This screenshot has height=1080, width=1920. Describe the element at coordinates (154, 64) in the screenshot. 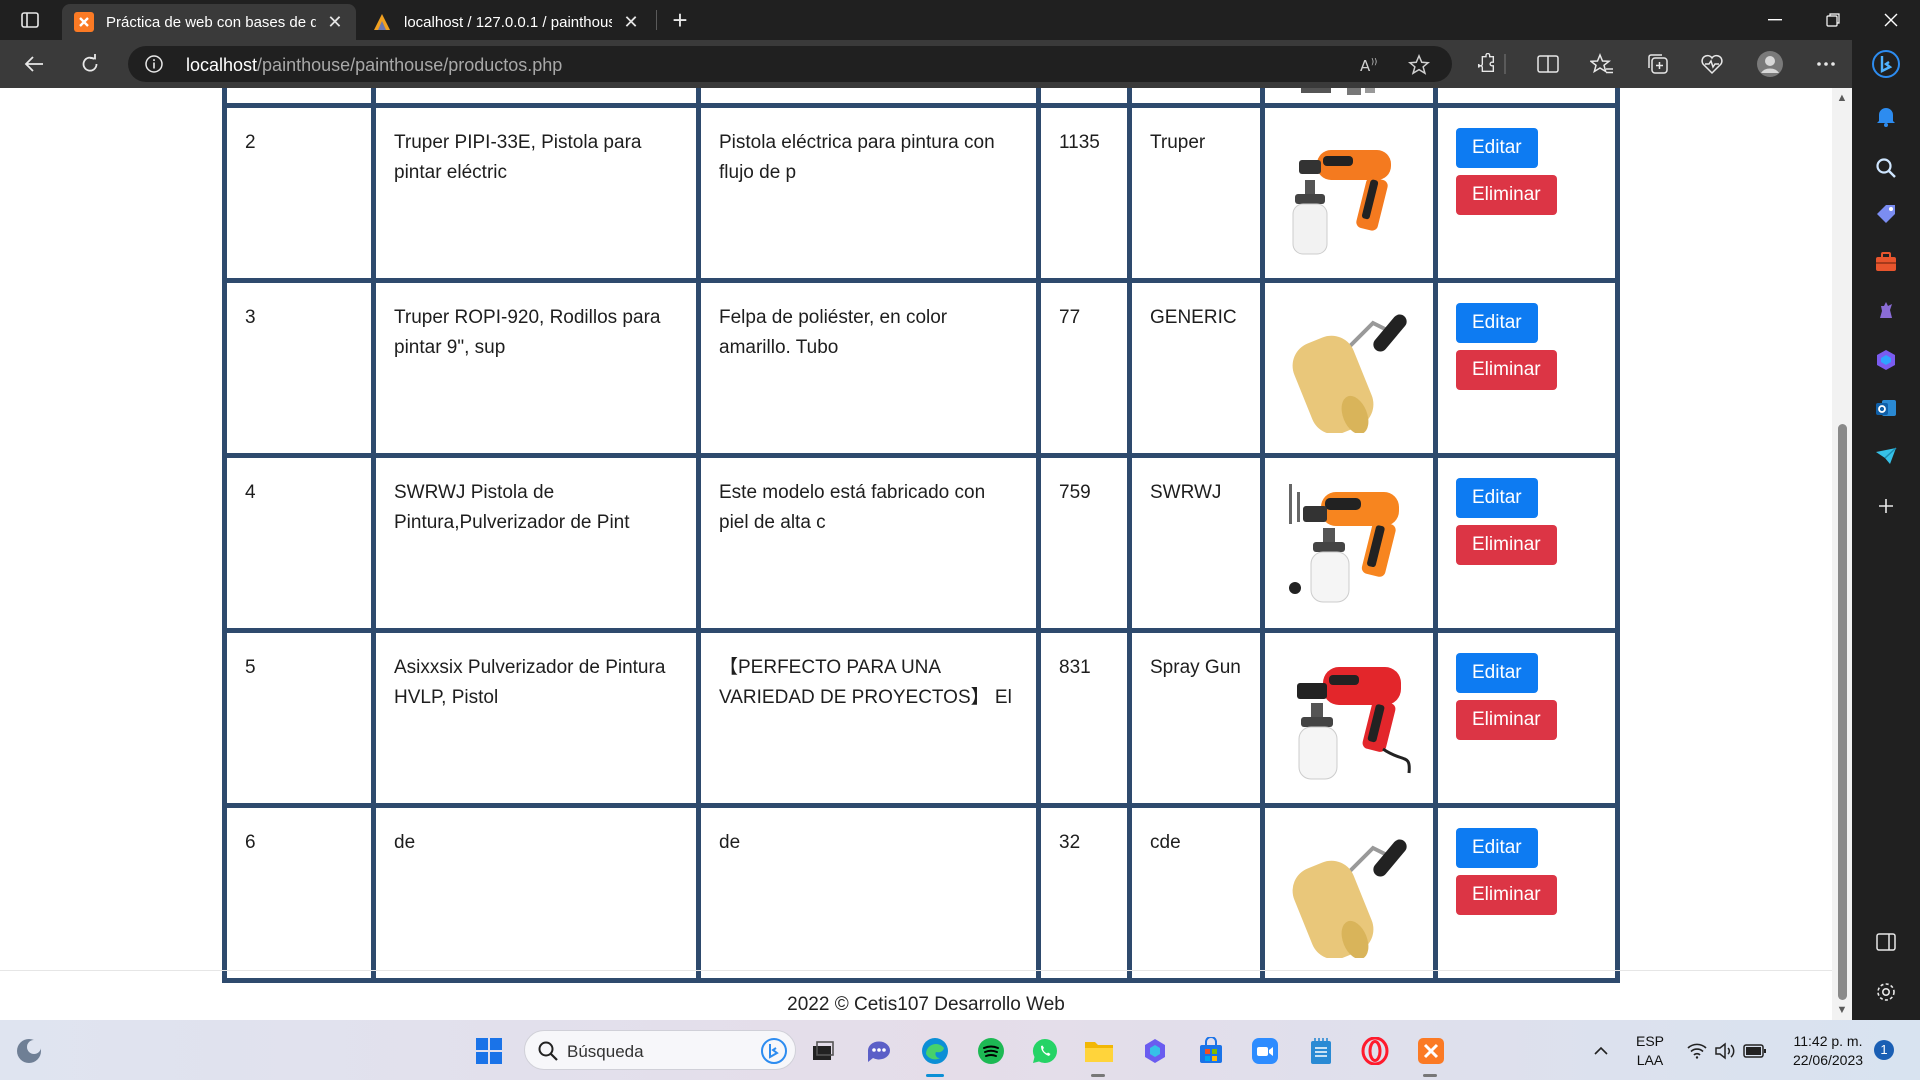

I see `site-info-icon` at that location.